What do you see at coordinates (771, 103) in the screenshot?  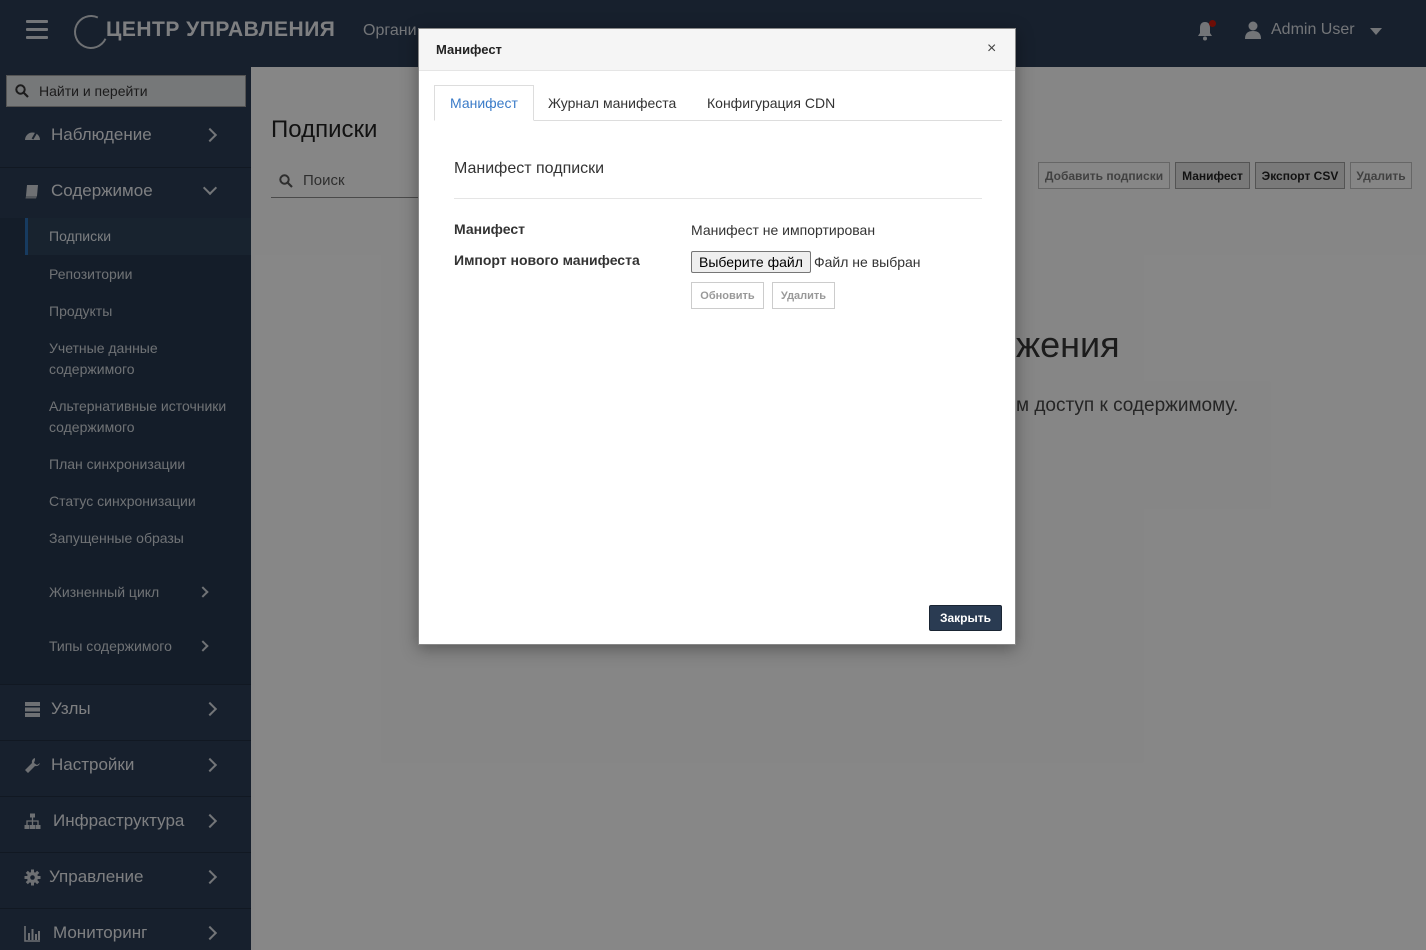 I see `tab-cdn-configuration: Конфигурация CDN` at bounding box center [771, 103].